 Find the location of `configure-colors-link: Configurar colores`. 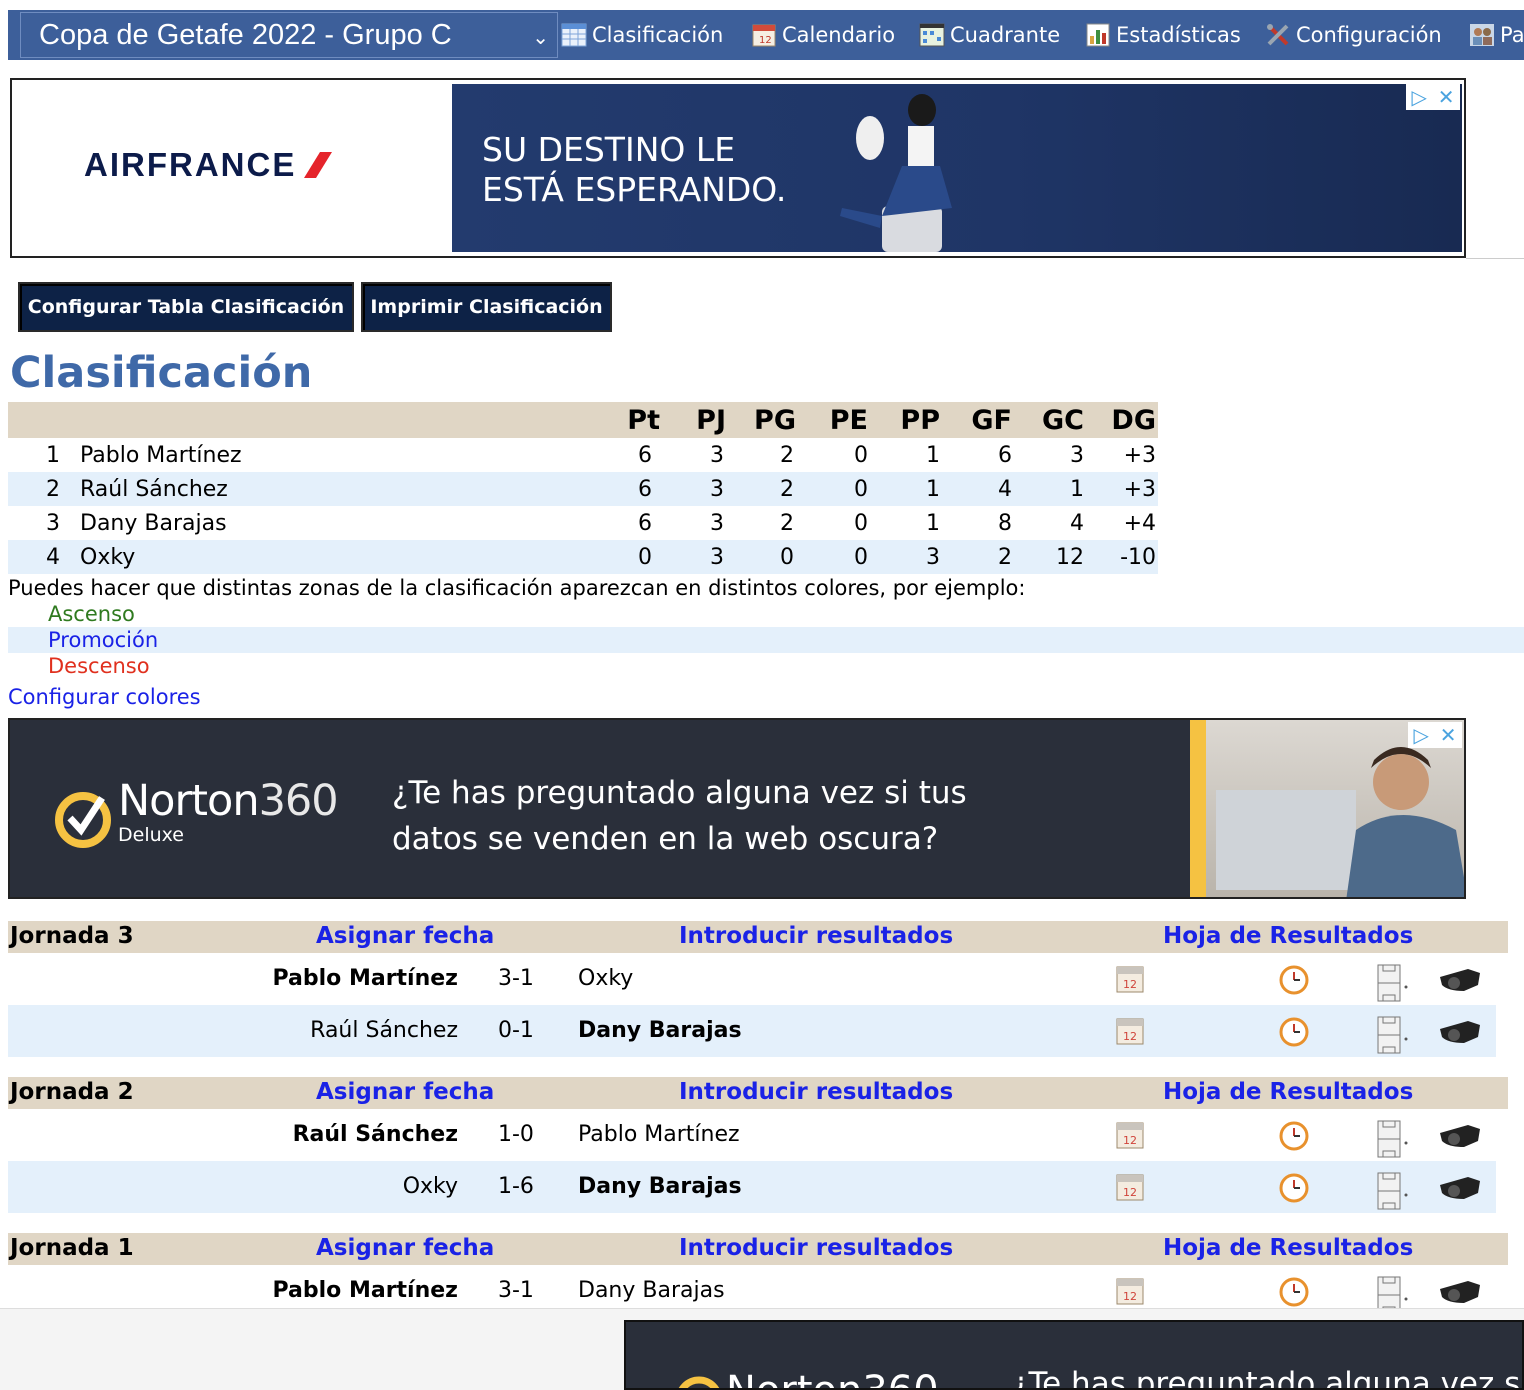

configure-colors-link: Configurar colores is located at coordinates (104, 697).